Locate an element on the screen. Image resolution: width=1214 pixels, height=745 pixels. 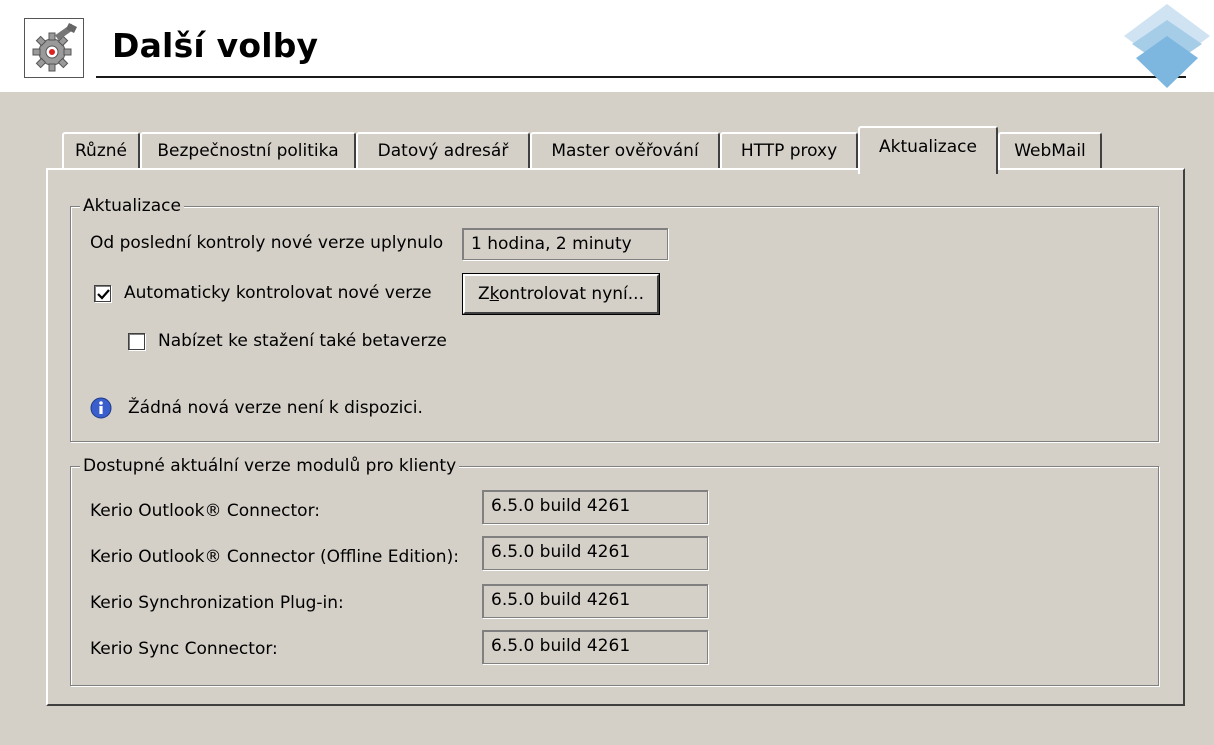
tab-webmail: WebMail is located at coordinates (1050, 151).